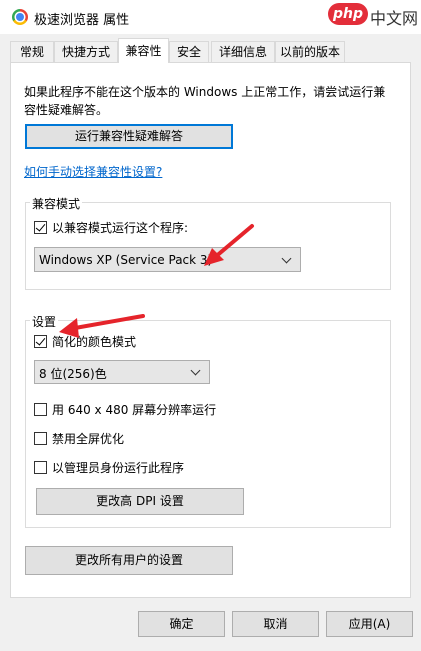 This screenshot has width=421, height=651. I want to click on php-logo: php, so click(348, 14).